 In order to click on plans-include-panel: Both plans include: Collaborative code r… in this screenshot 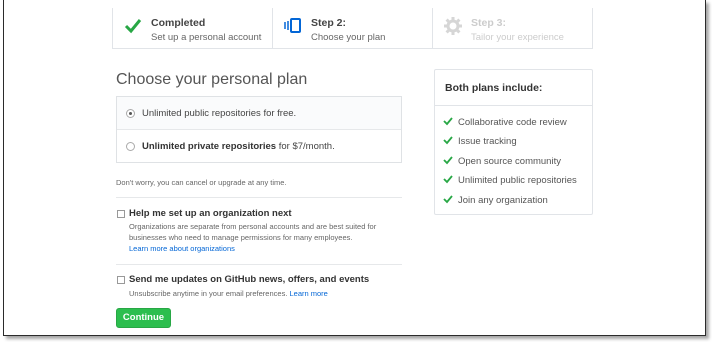, I will do `click(513, 142)`.